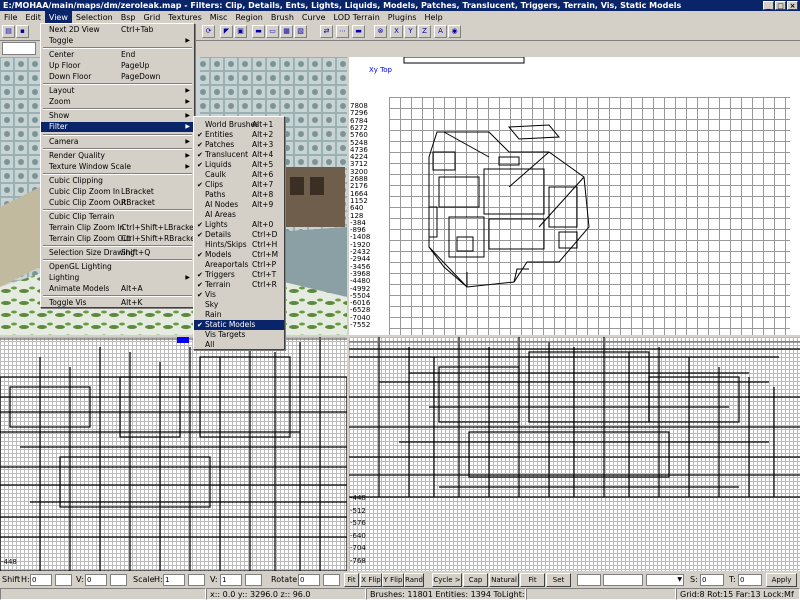 The height and width of the screenshot is (600, 800). Describe the element at coordinates (504, 580) in the screenshot. I see `natural-button: Natural` at that location.